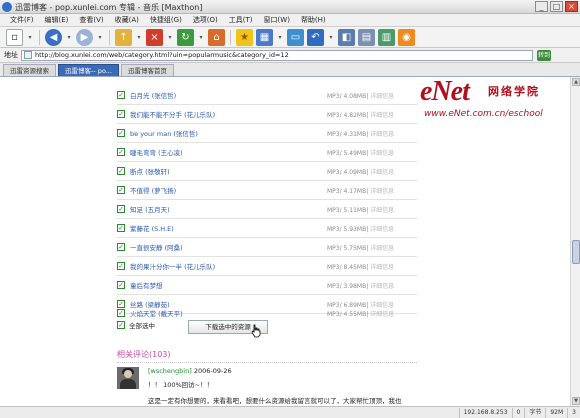  I want to click on select-all: ✓ 全部选中, so click(136, 325).